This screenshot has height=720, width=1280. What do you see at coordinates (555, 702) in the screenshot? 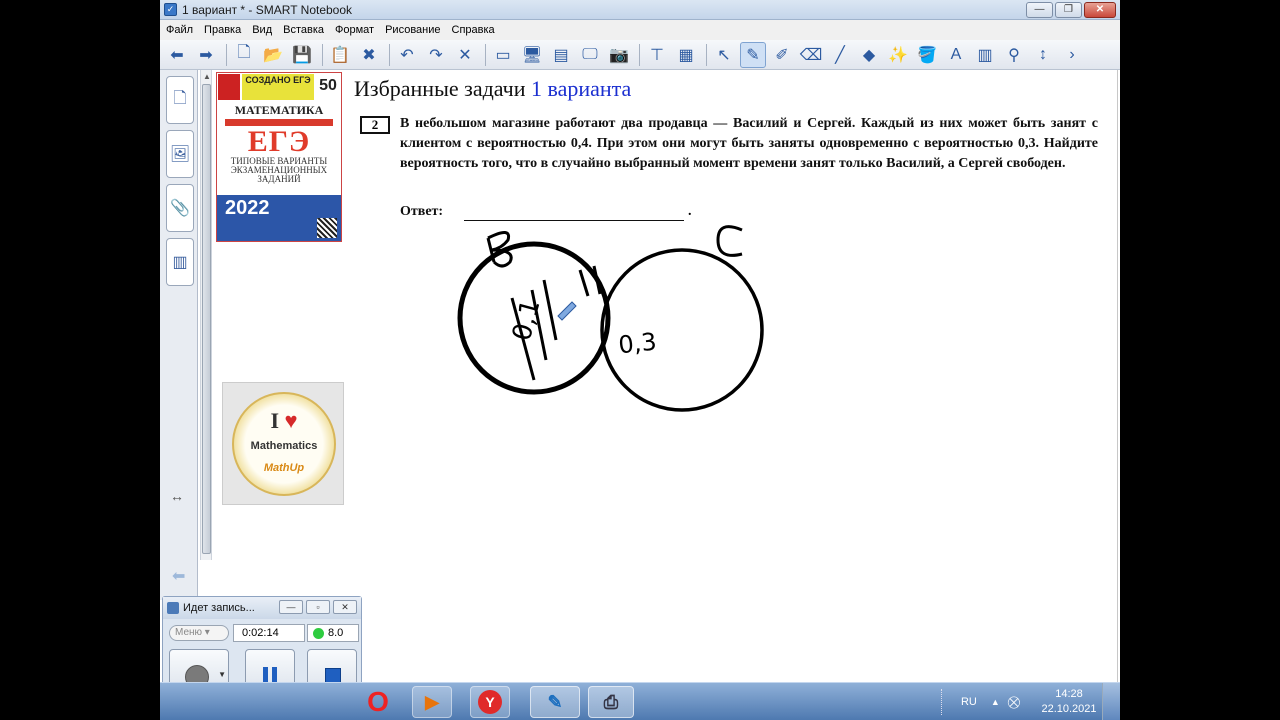
I see `smart-notebook-taskbar-icon: ✎` at bounding box center [555, 702].